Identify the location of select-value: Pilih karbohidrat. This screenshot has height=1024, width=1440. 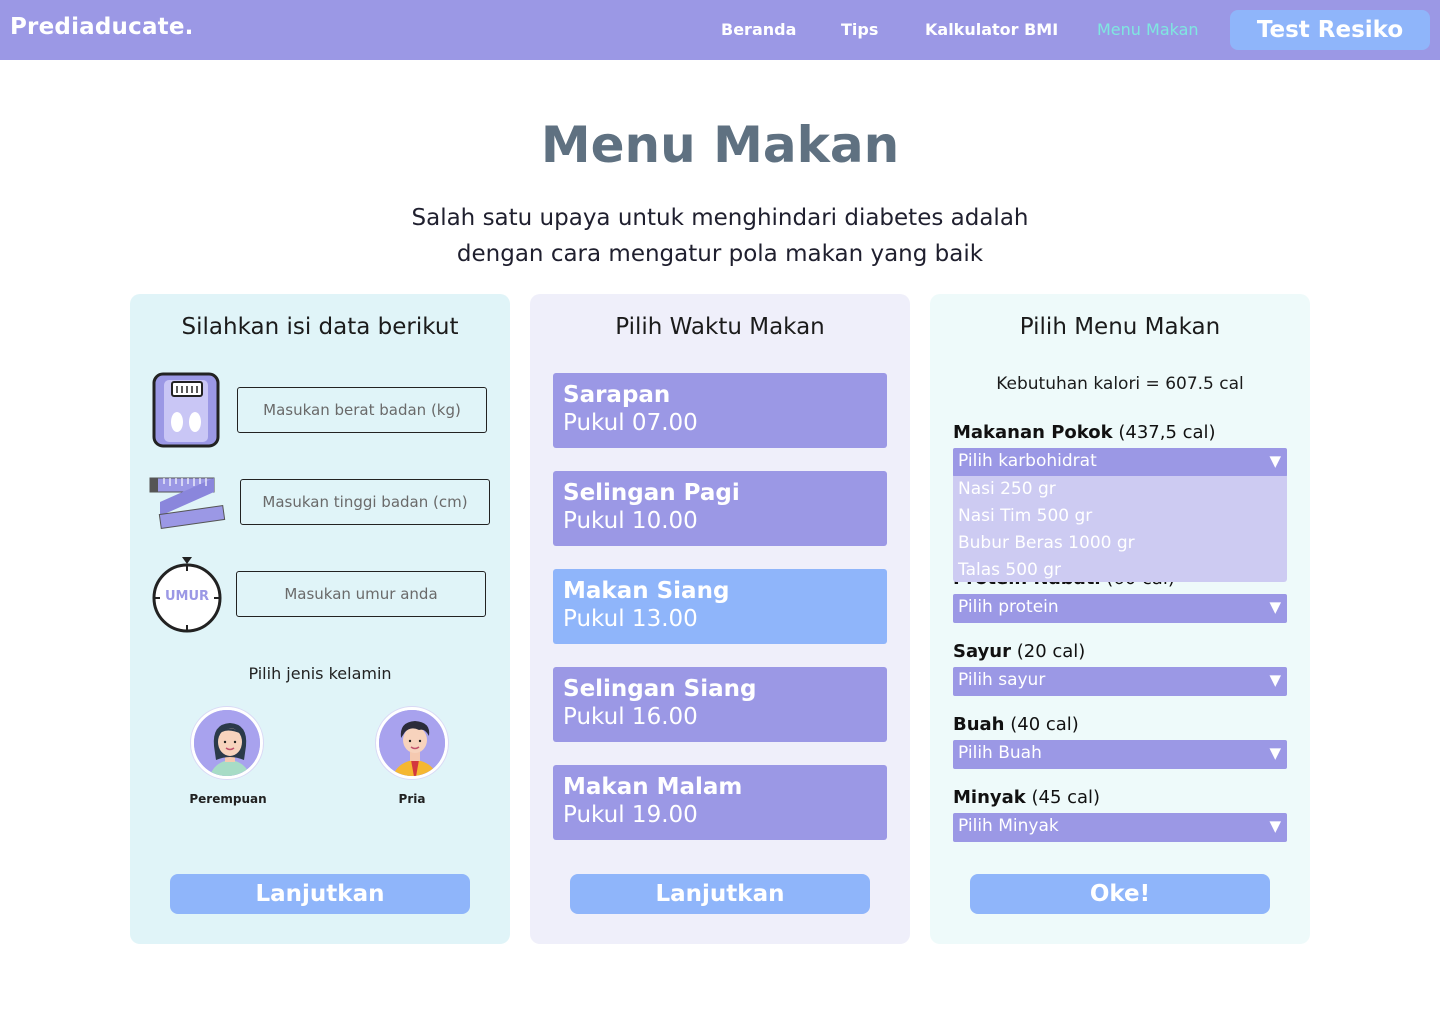
(1027, 461).